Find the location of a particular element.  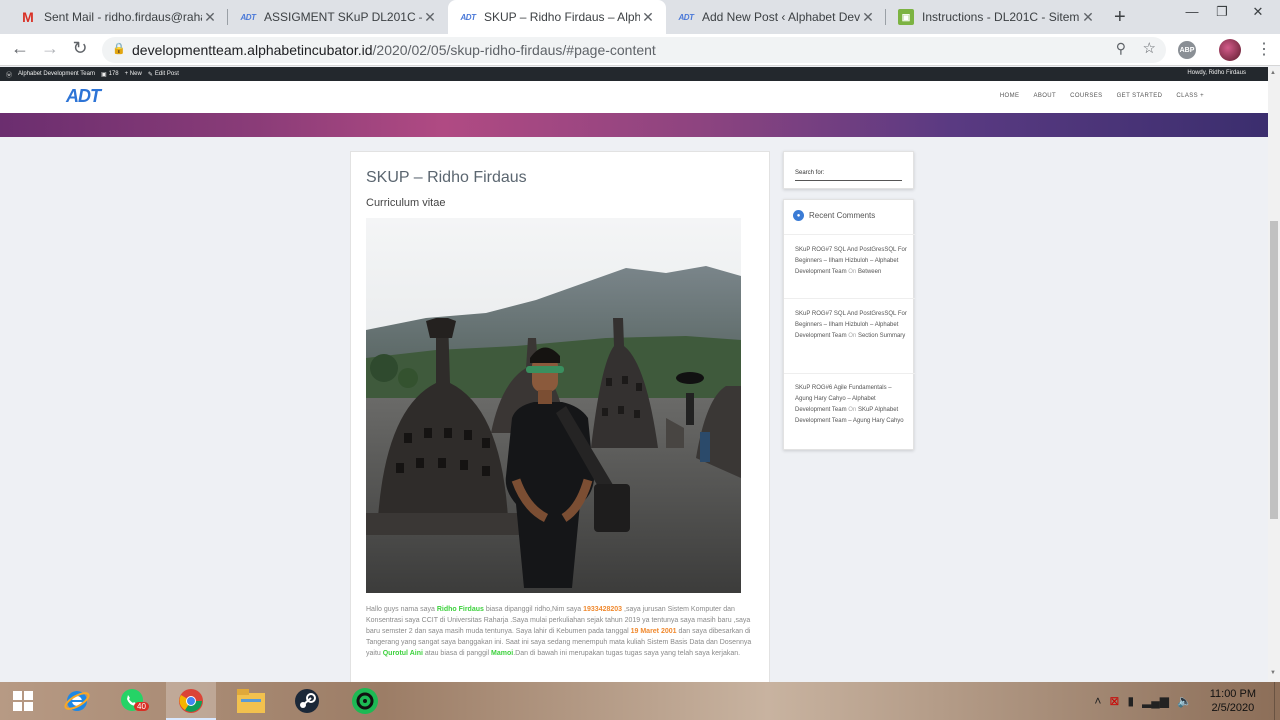

nav-home: HOME is located at coordinates (1010, 96).